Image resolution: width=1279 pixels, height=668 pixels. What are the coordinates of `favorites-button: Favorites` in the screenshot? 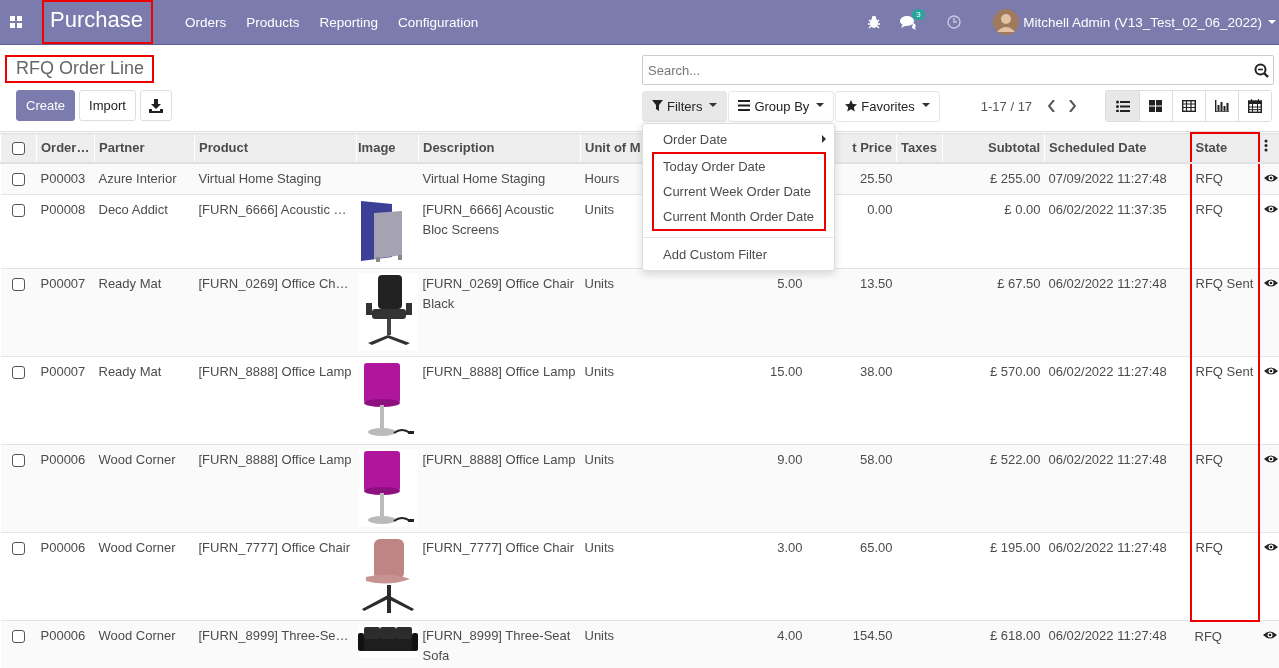 It's located at (887, 106).